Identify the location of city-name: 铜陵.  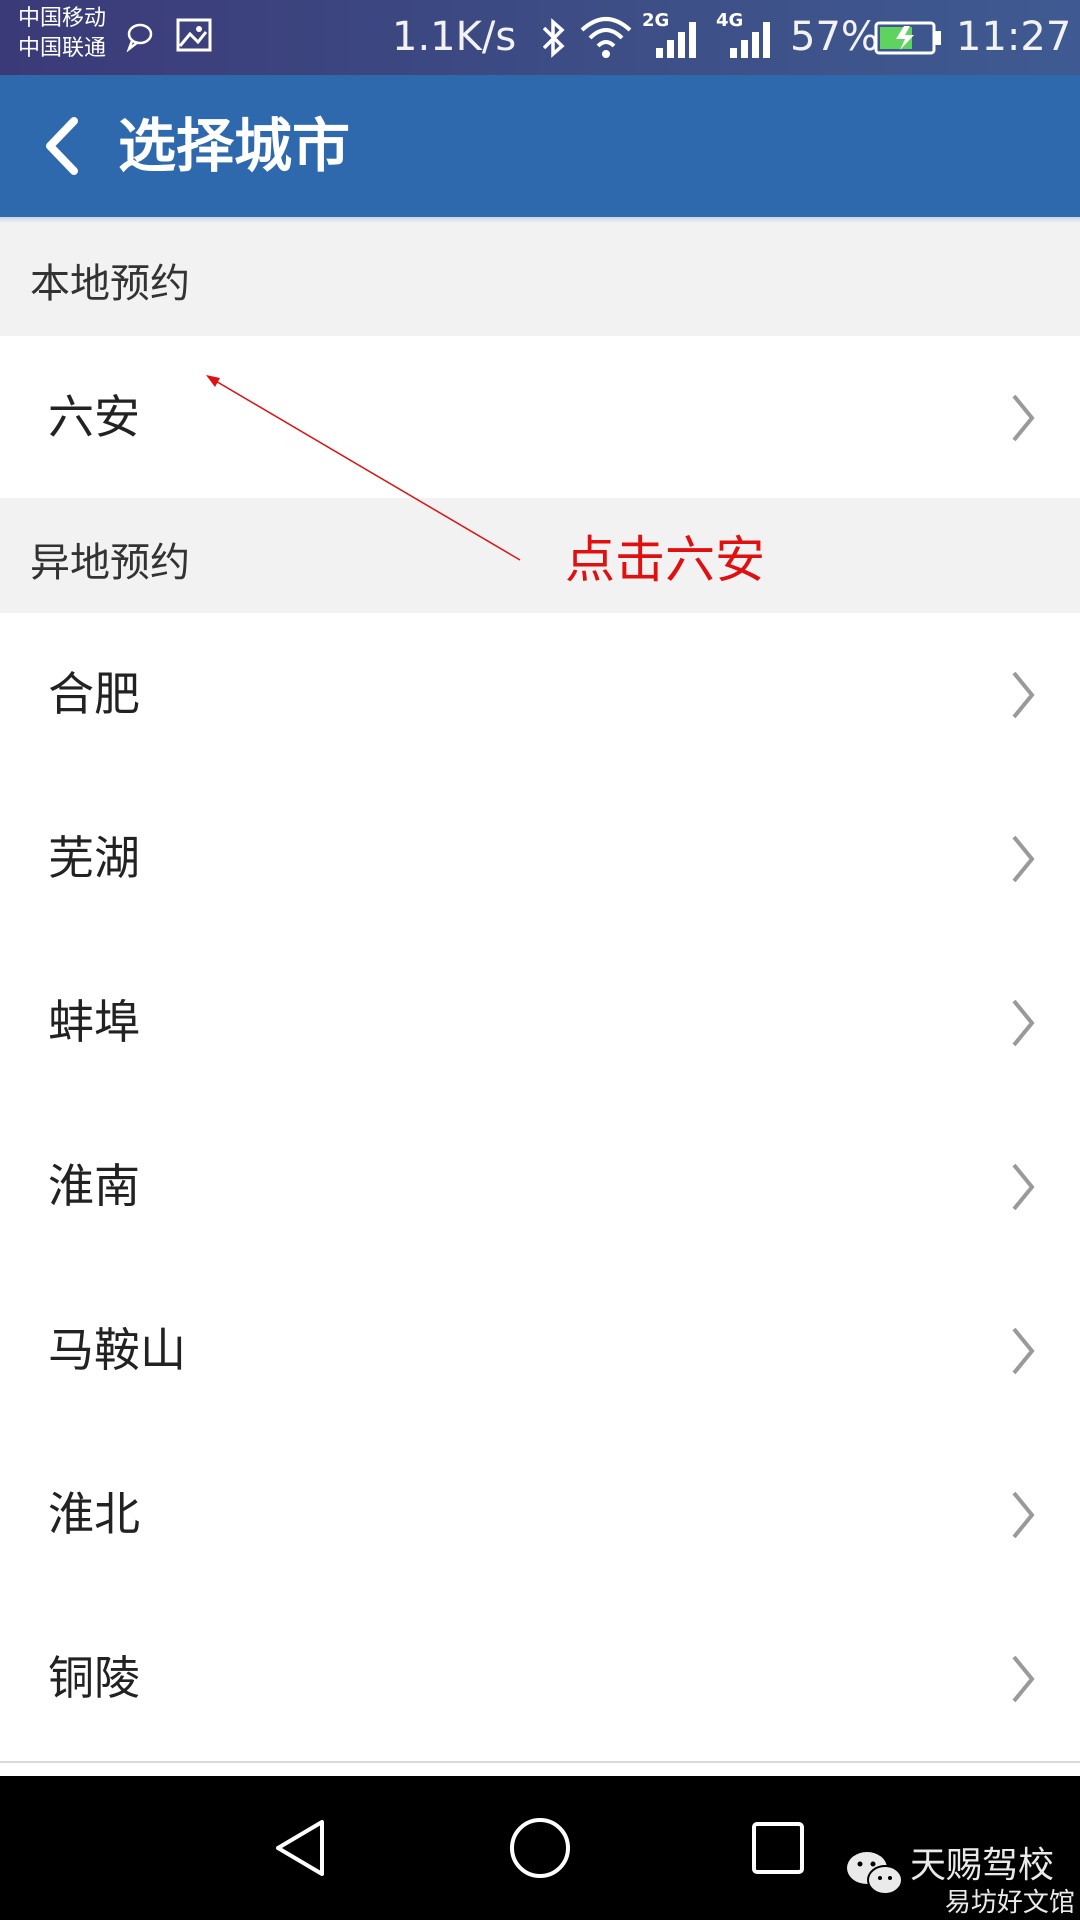
(94, 1678).